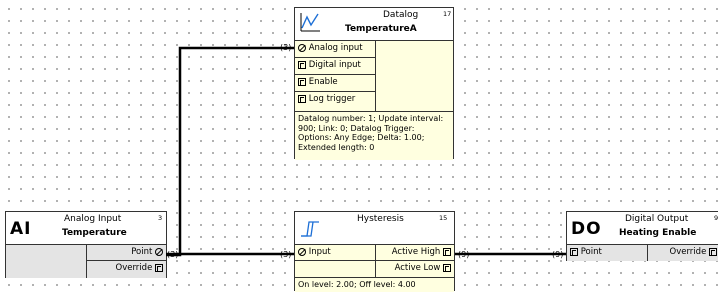 The height and width of the screenshot is (292, 718). Describe the element at coordinates (688, 252) in the screenshot. I see `digital-output-override-label: Override` at that location.